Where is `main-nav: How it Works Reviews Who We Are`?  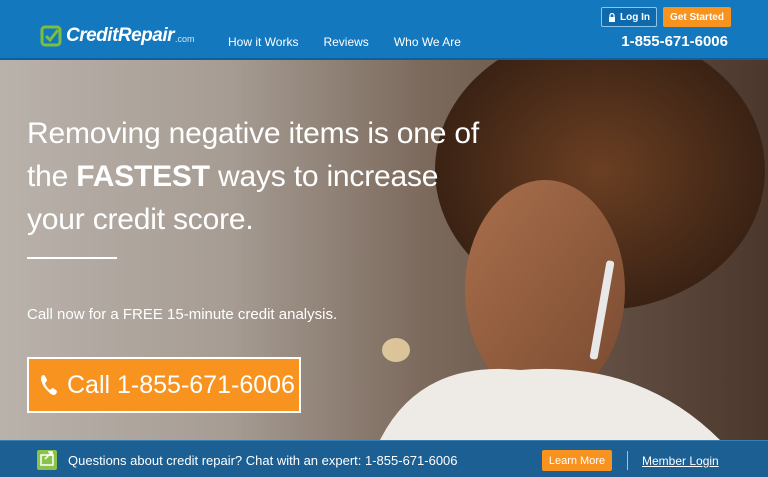
main-nav: How it Works Reviews Who We Are is located at coordinates (357, 42).